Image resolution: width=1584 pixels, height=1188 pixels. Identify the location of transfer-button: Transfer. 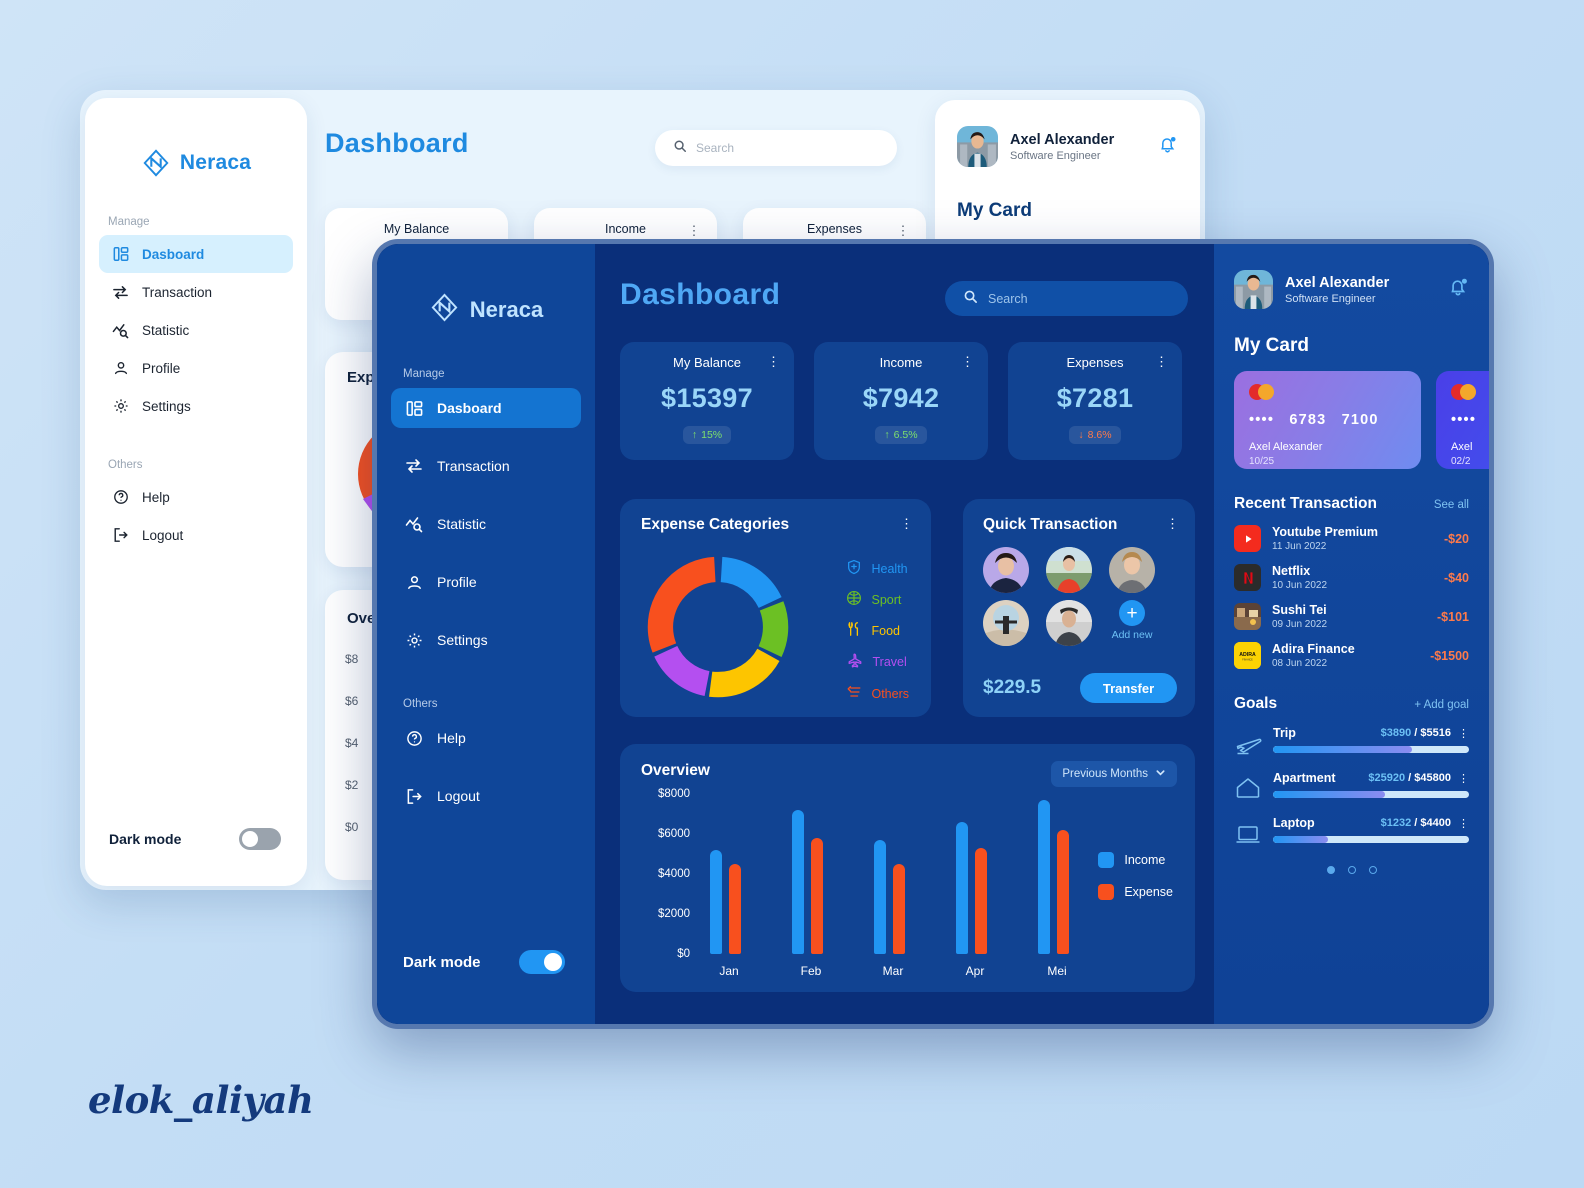
(1128, 688).